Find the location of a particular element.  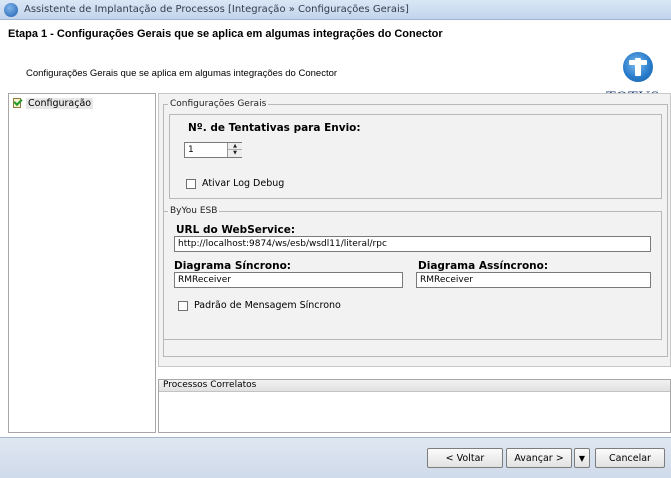

related-processes-header: Processos Correlatos is located at coordinates (414, 386).